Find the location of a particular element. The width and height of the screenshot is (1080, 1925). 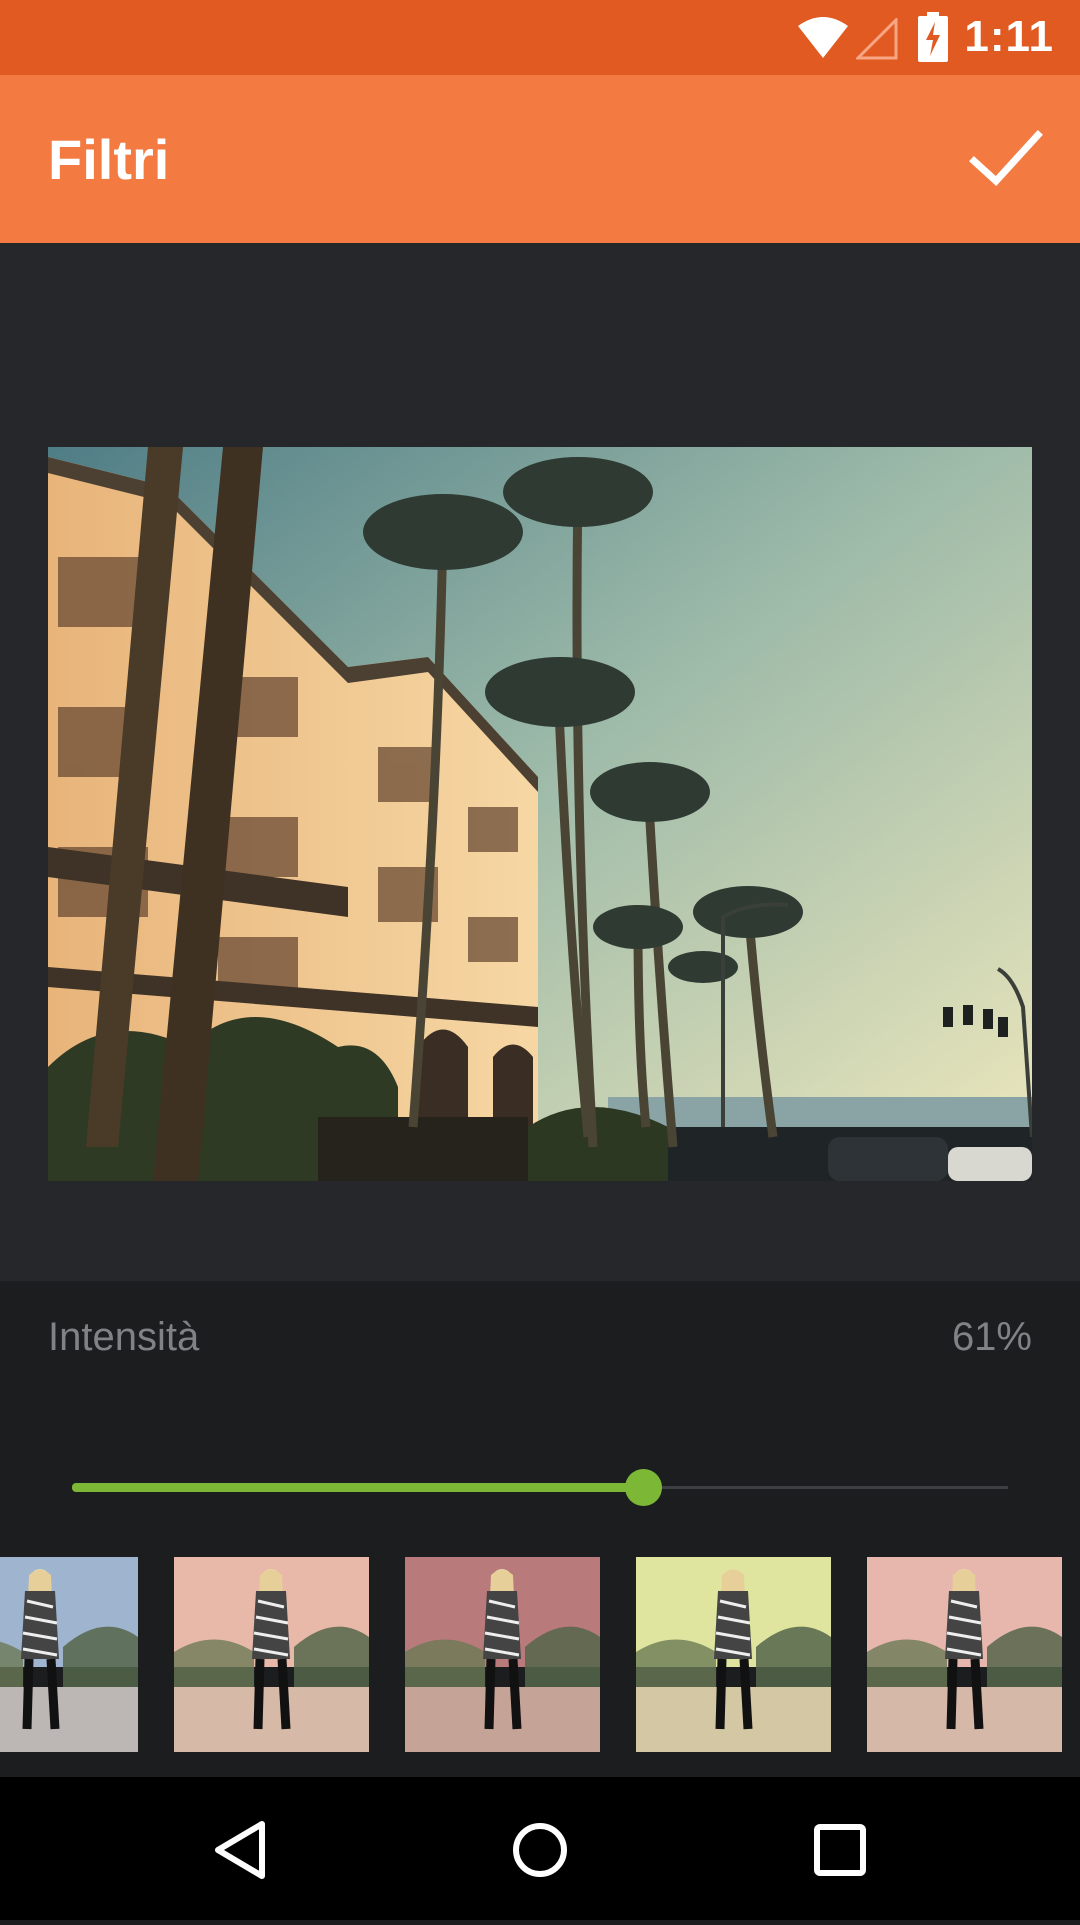

wifi-icon is located at coordinates (823, 39).